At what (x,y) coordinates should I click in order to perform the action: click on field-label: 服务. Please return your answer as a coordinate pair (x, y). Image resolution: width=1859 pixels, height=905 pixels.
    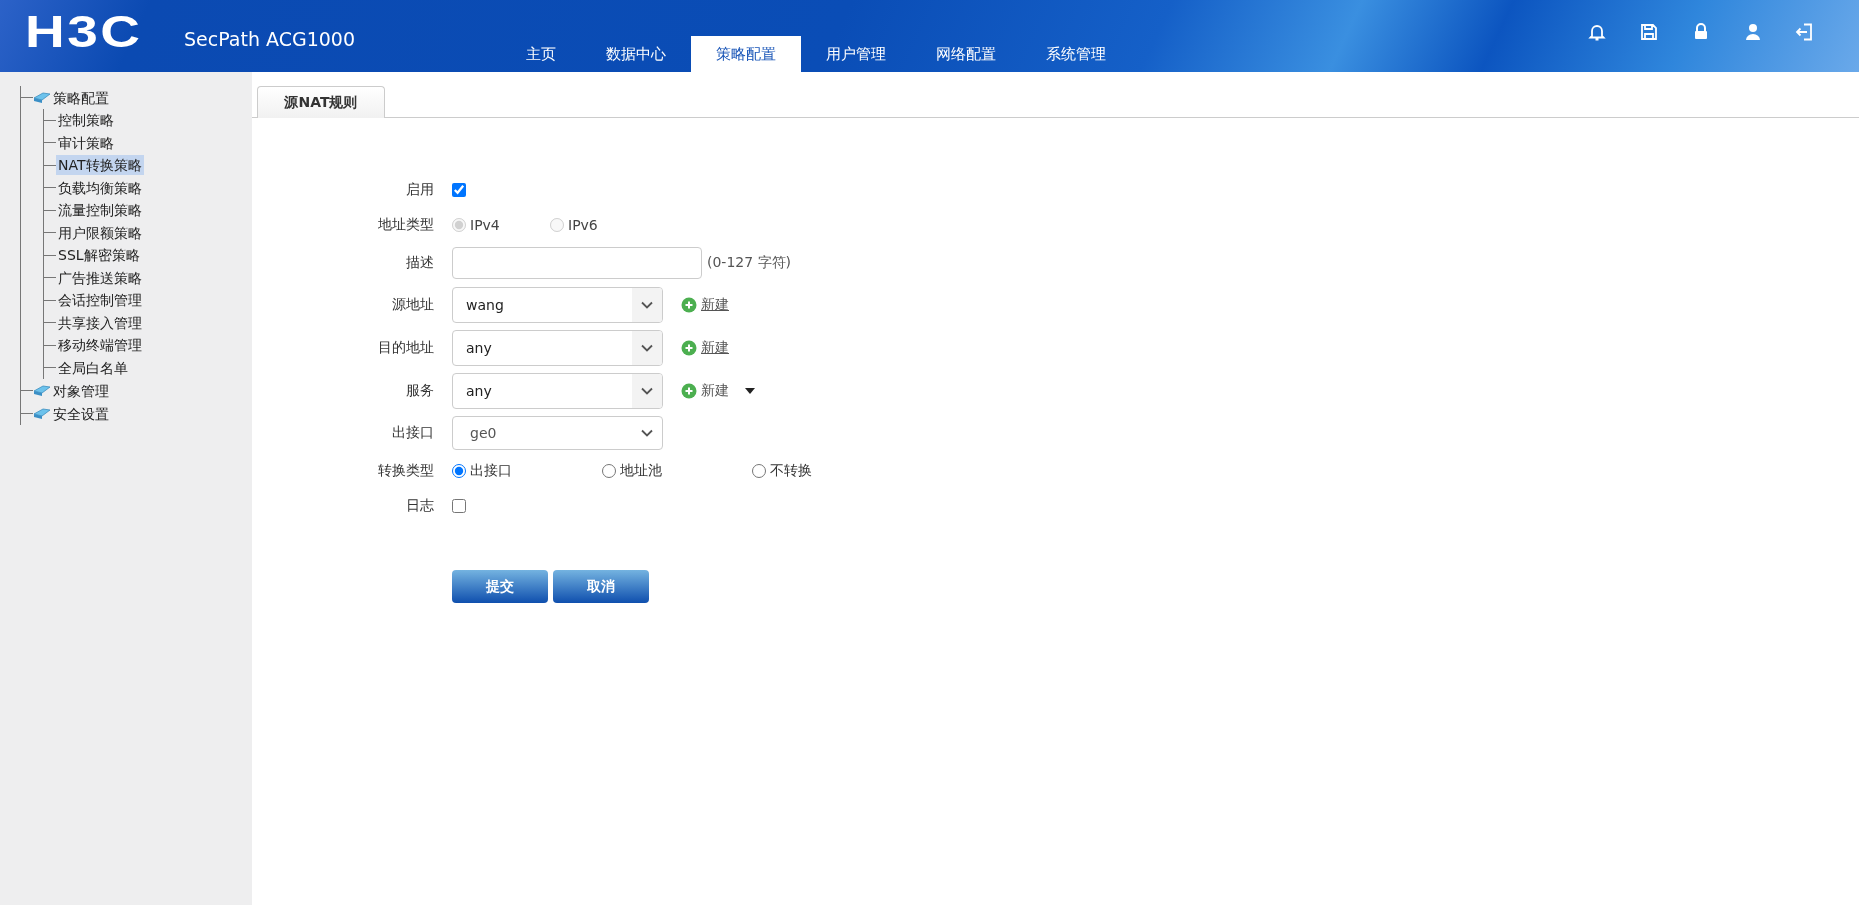
    Looking at the image, I should click on (419, 391).